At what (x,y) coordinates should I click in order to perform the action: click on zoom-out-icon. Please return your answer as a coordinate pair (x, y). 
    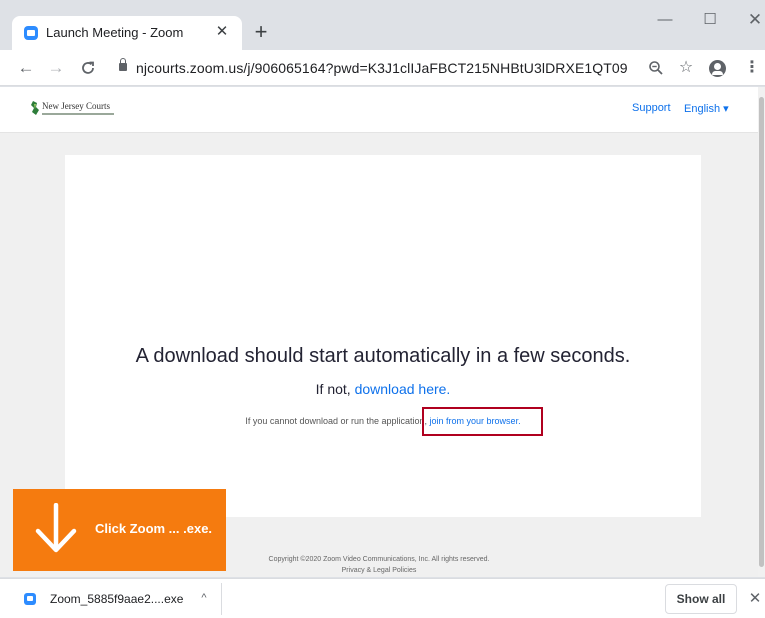
    Looking at the image, I should click on (656, 68).